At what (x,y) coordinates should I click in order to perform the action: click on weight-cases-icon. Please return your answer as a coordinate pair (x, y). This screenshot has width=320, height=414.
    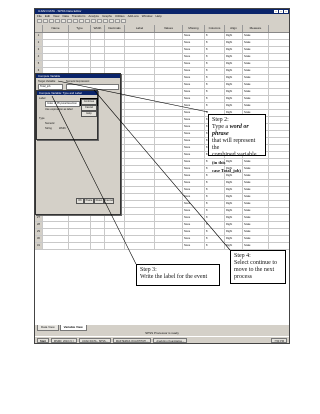
    Looking at the image, I should click on (111, 21).